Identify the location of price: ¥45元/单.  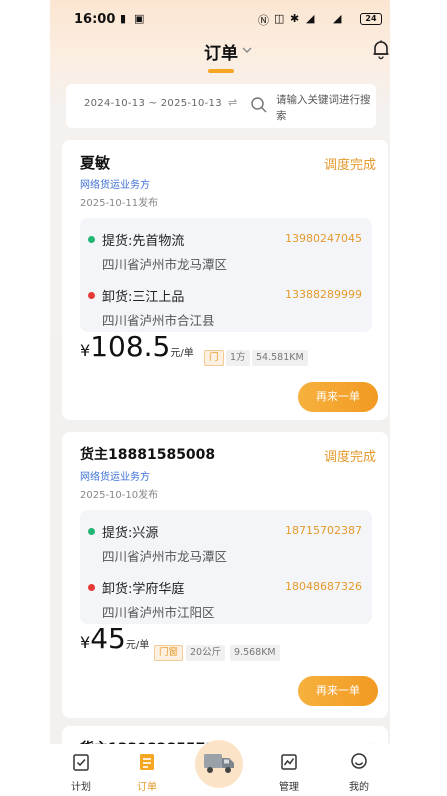
(114, 638).